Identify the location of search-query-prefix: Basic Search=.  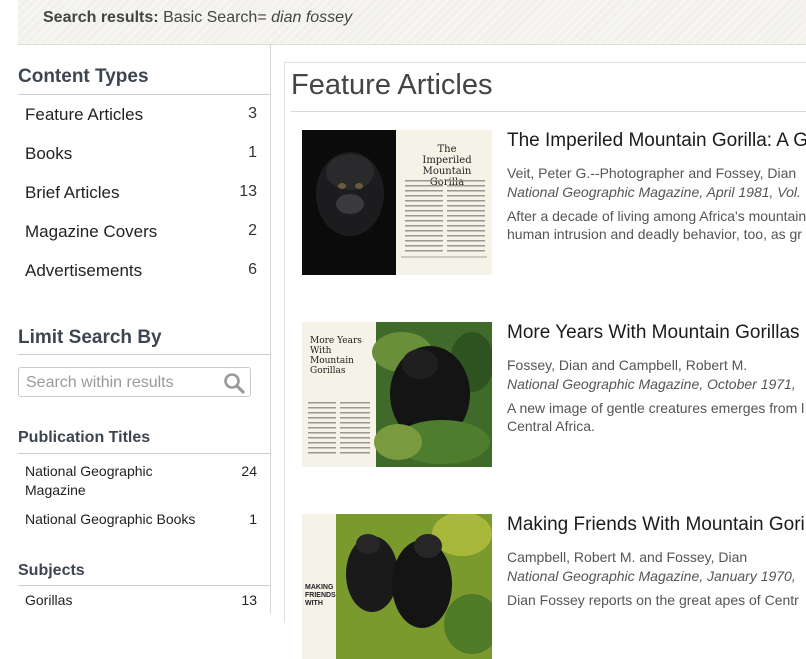
(215, 17).